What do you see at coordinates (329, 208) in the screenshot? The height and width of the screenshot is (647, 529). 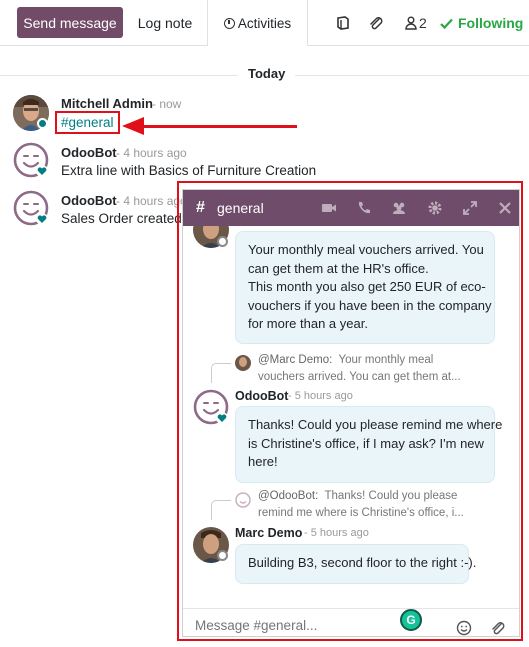 I see `video-camera-icon` at bounding box center [329, 208].